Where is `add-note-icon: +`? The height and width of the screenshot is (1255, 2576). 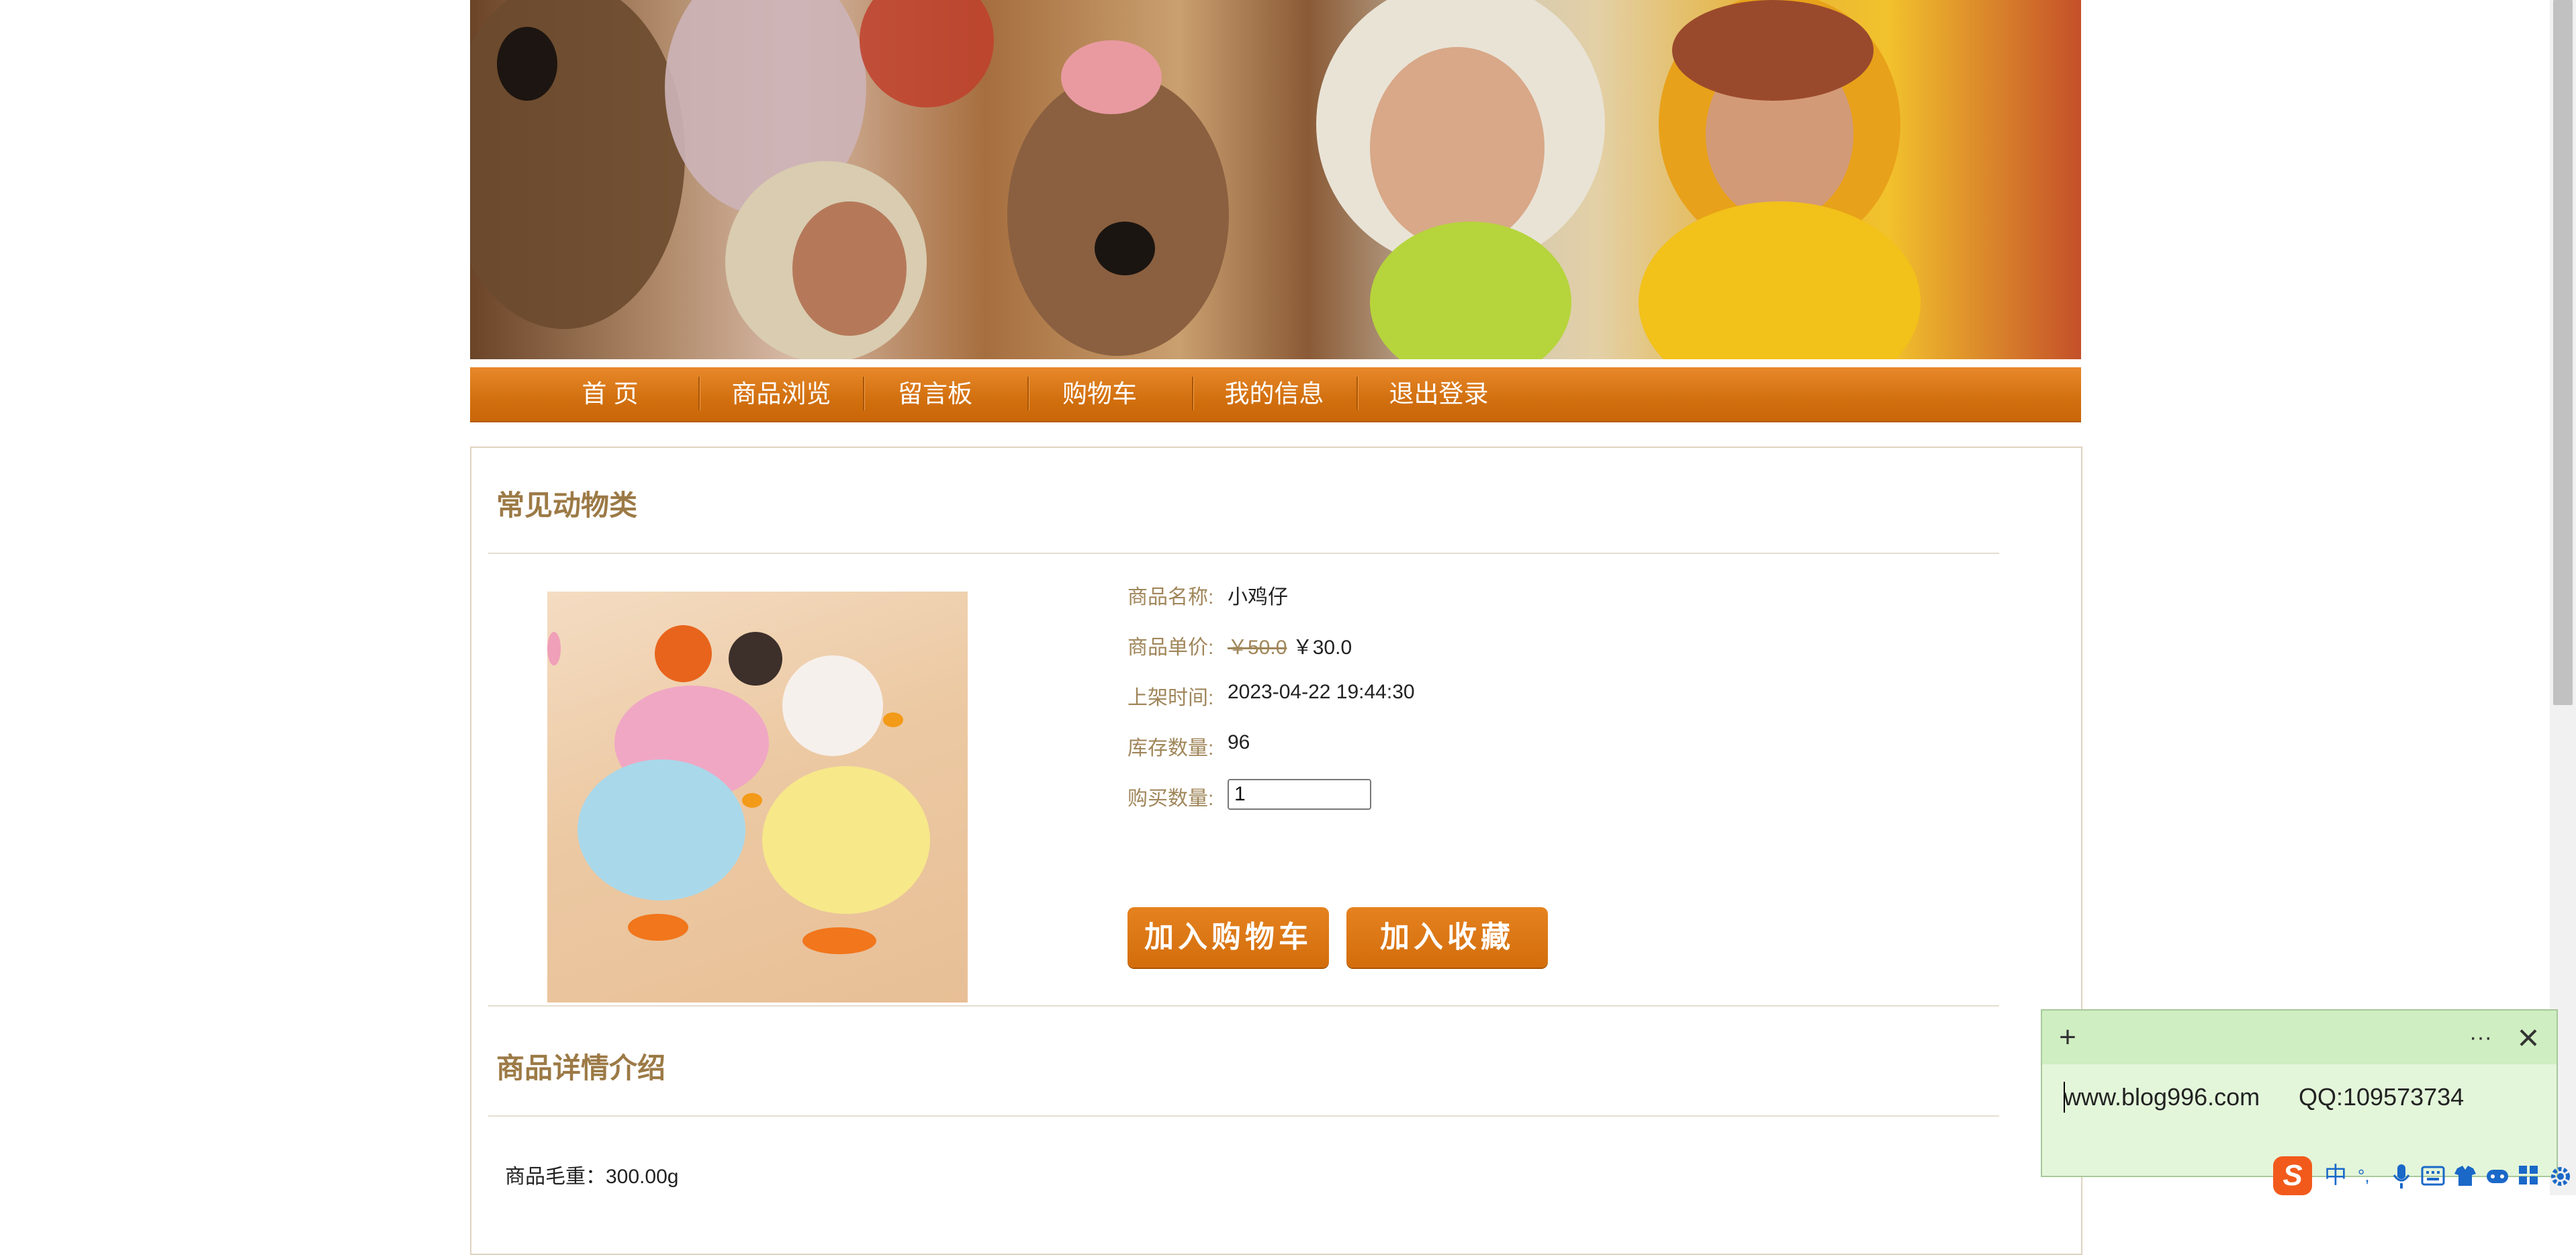 add-note-icon: + is located at coordinates (2068, 1038).